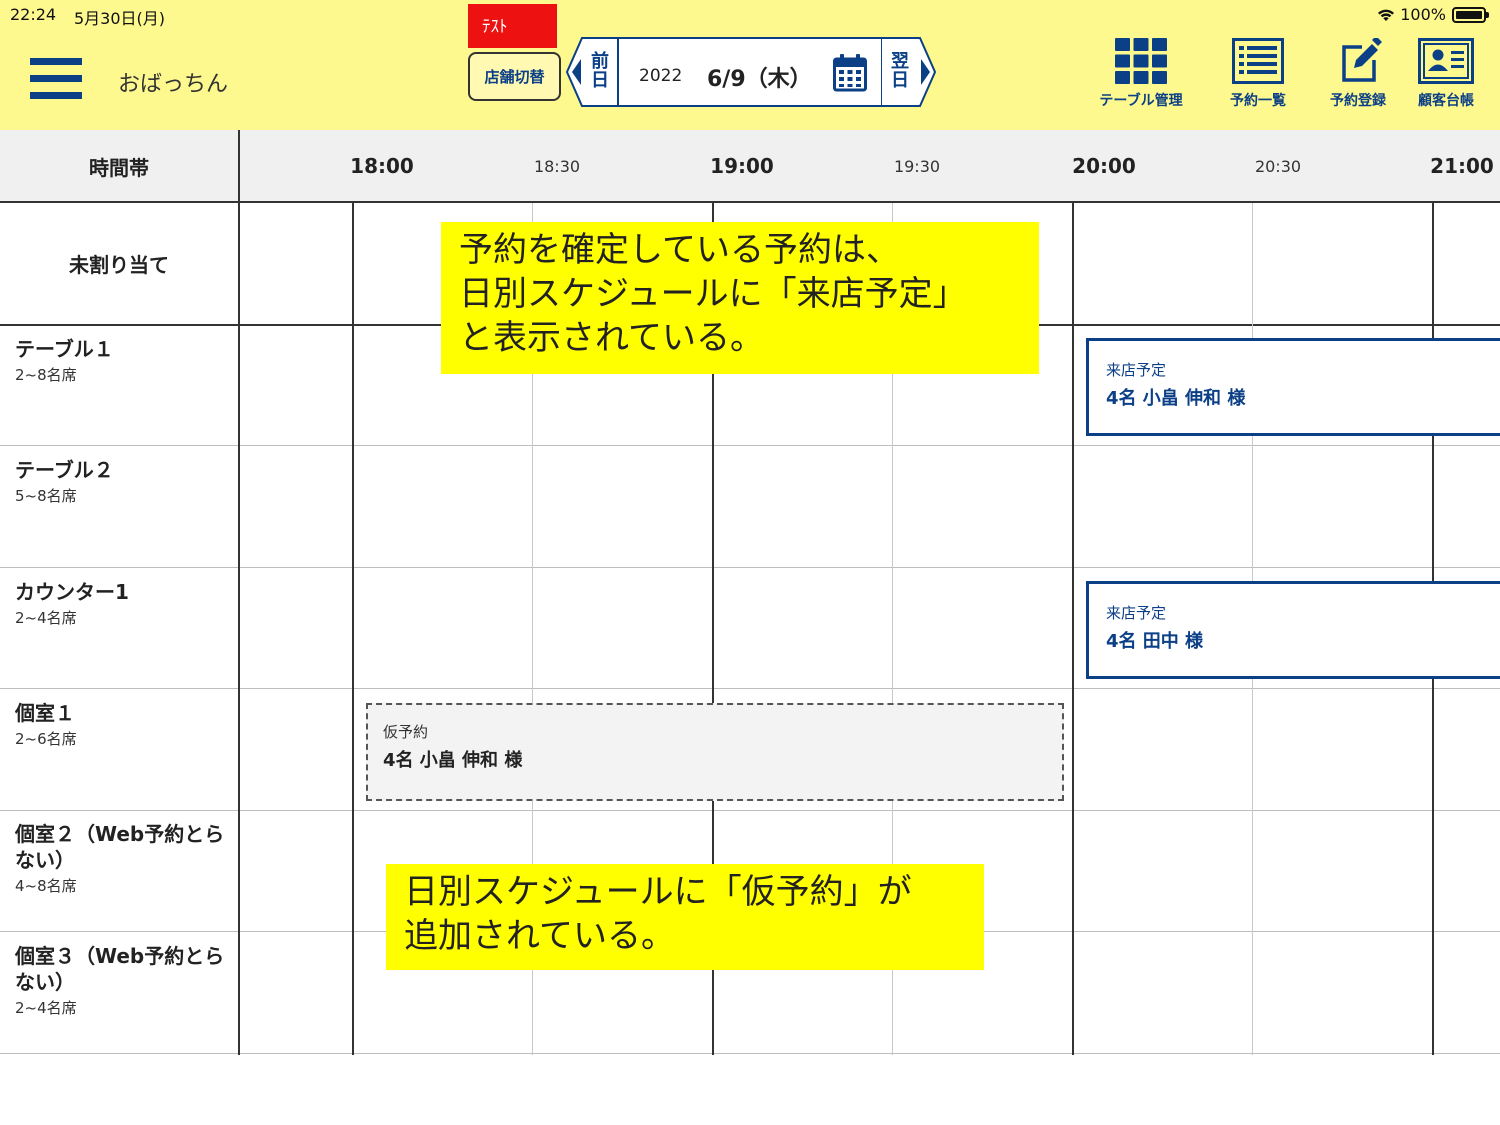  Describe the element at coordinates (64, 470) in the screenshot. I see `seat-name: テーブル２` at that location.